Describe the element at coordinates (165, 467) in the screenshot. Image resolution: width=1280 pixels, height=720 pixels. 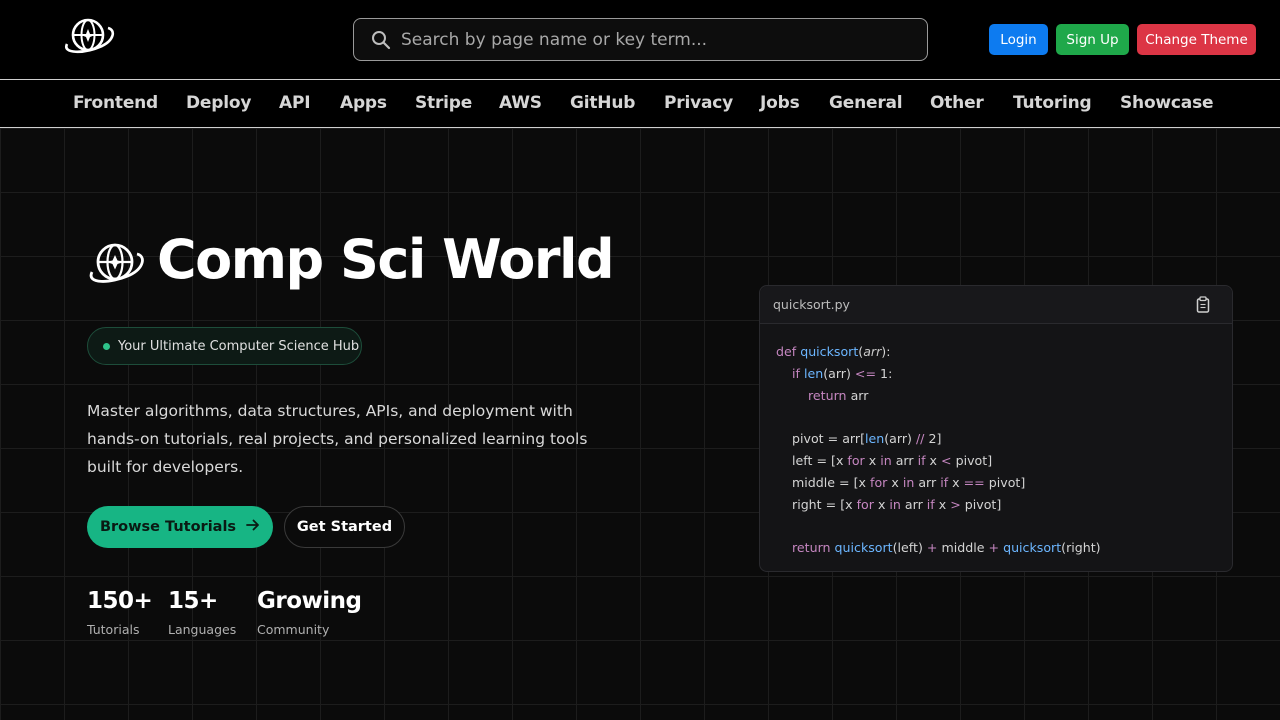
I see `description-line: built for developers.` at that location.